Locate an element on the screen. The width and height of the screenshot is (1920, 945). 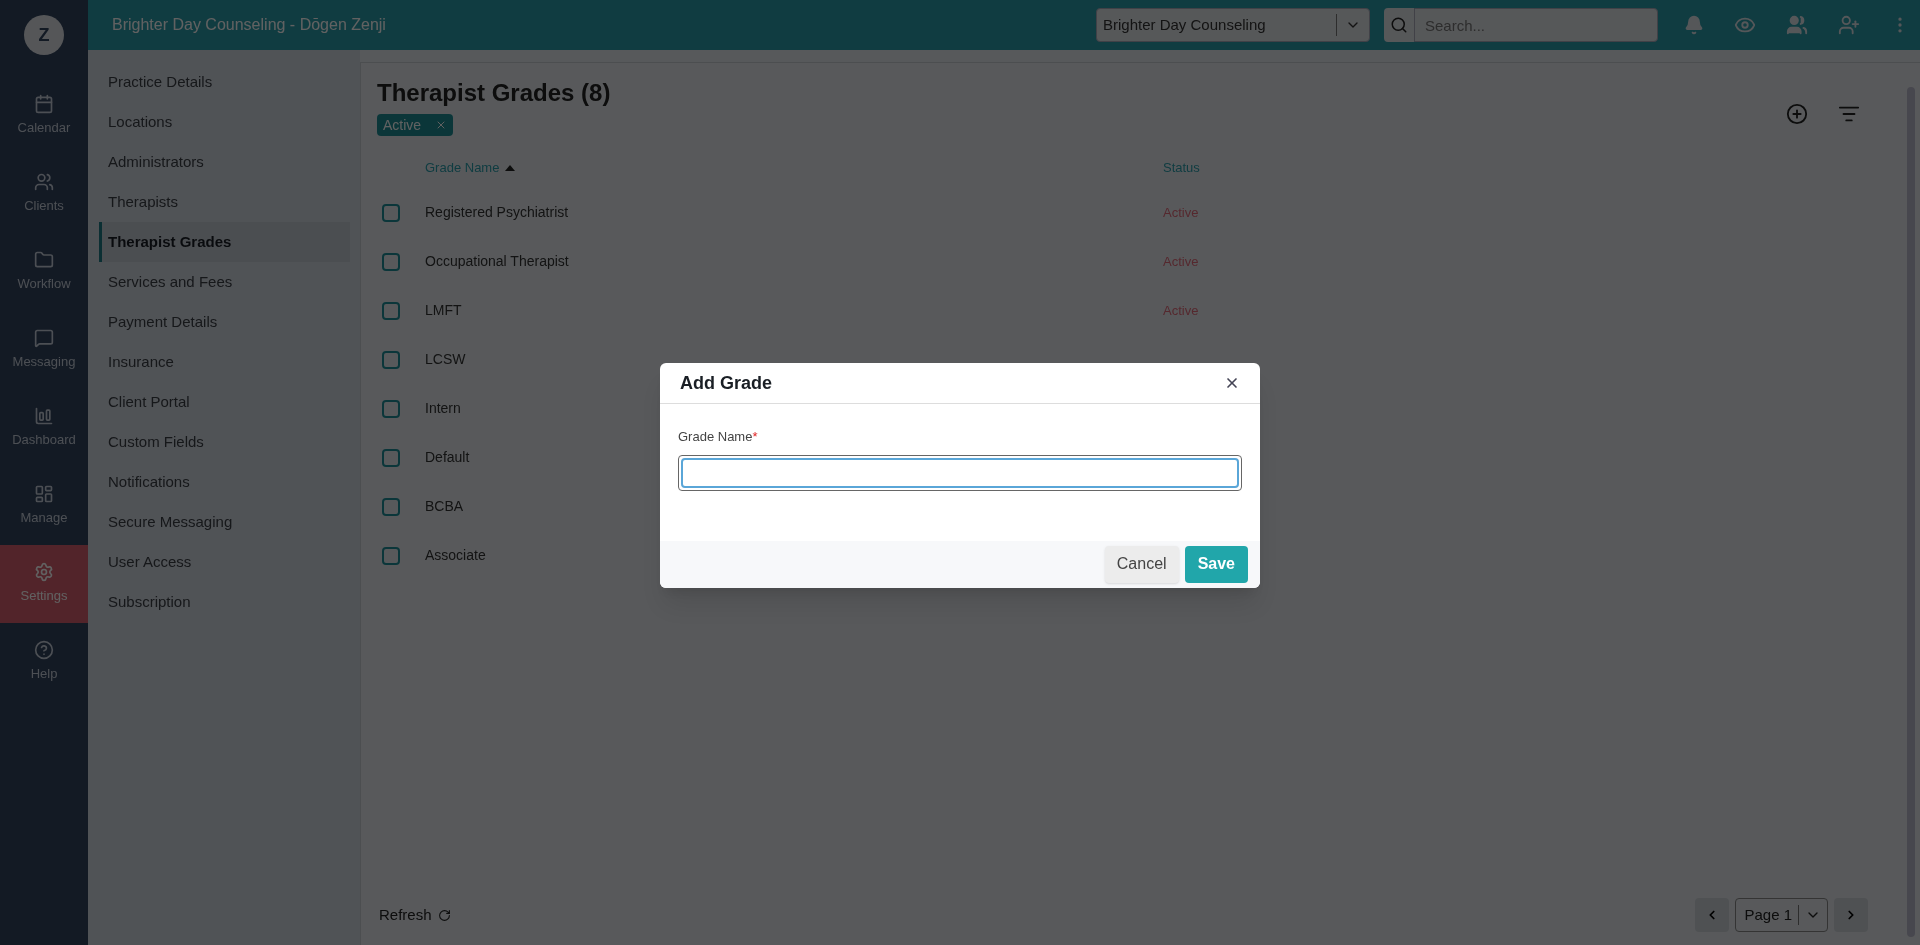
search-icon is located at coordinates (1399, 25).